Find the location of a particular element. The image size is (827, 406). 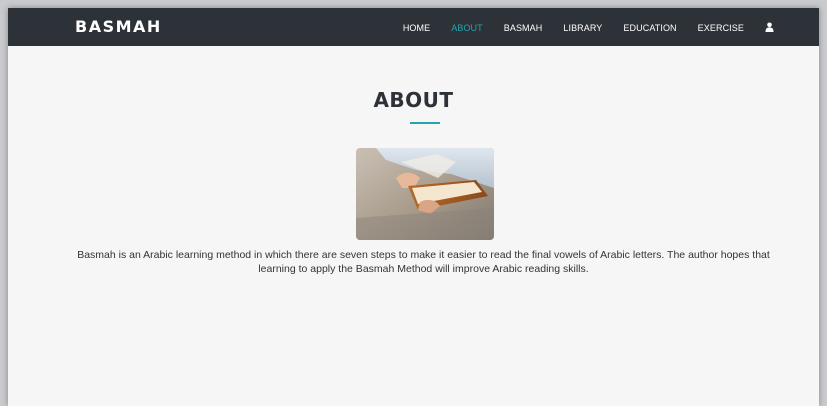

nav-item-user is located at coordinates (769, 27).